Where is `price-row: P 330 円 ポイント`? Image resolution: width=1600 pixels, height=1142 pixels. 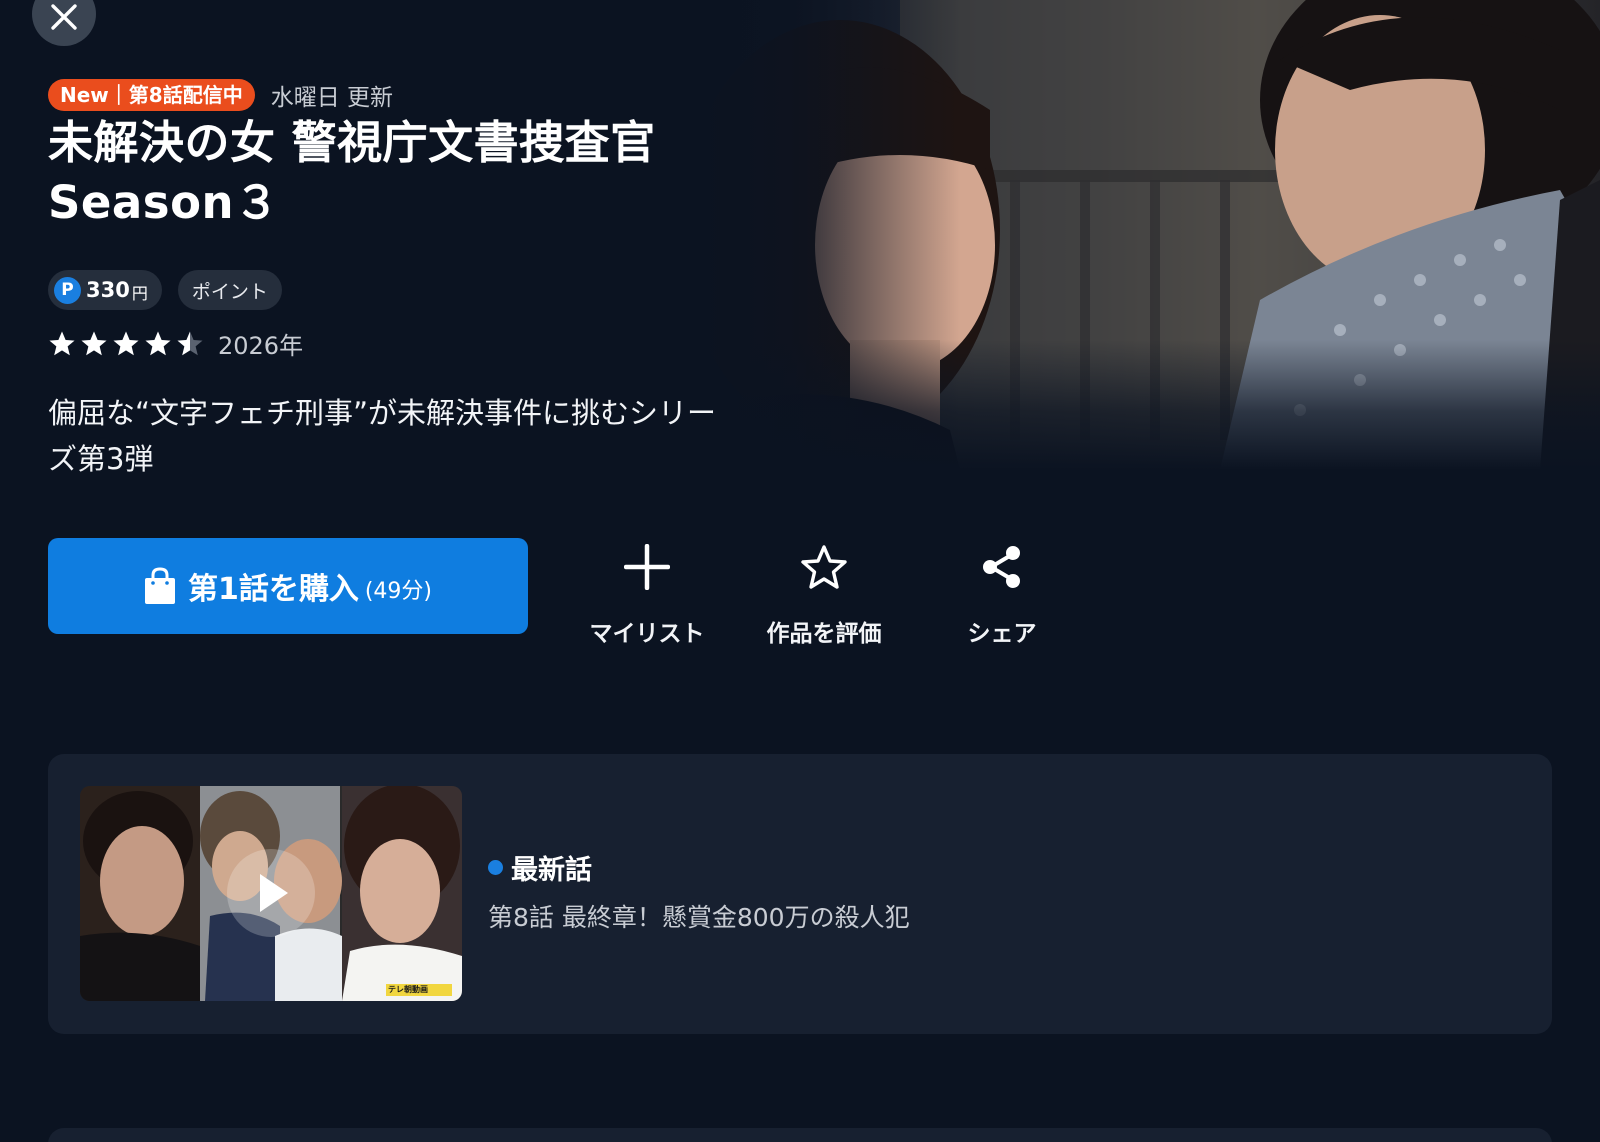
price-row: P 330 円 ポイント is located at coordinates (165, 290).